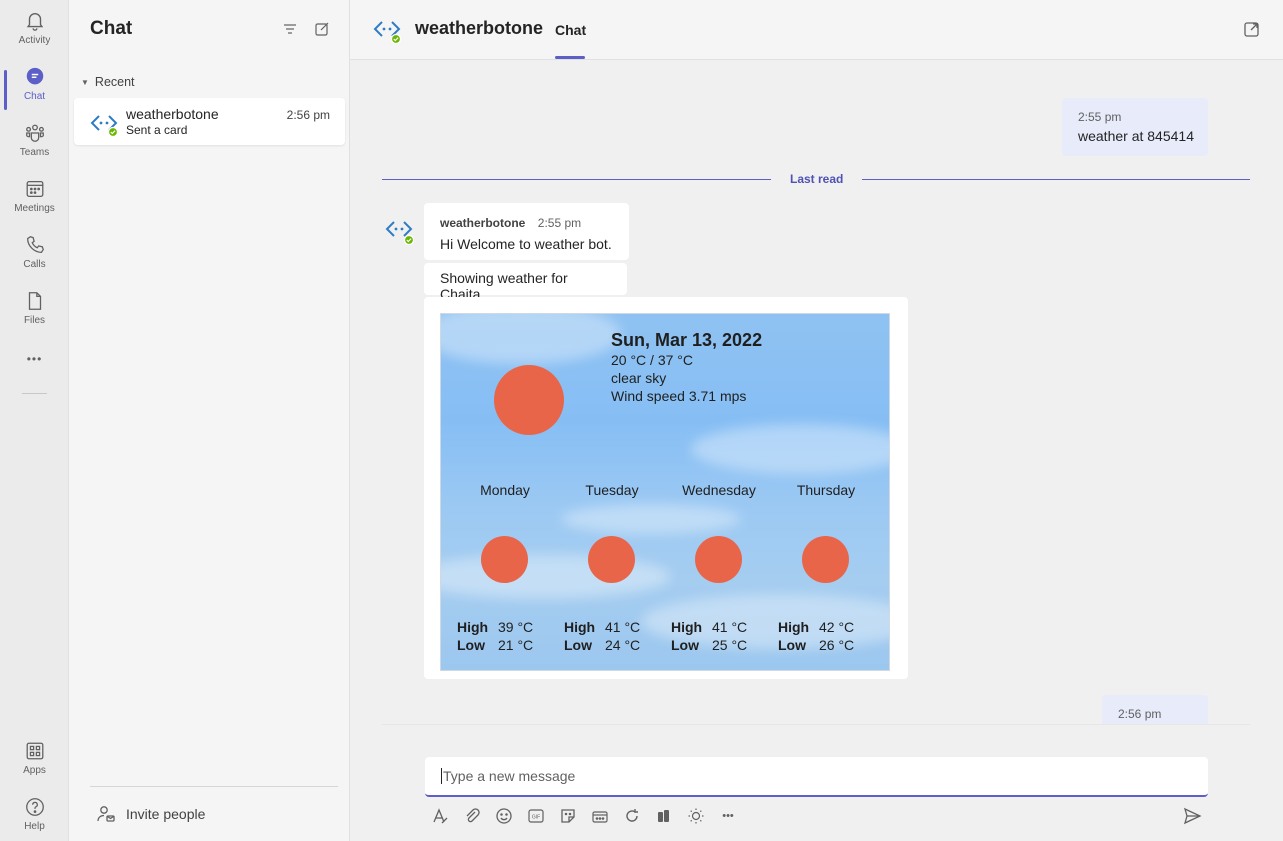  Describe the element at coordinates (816, 724) in the screenshot. I see `message-list-bottom-divider` at that location.